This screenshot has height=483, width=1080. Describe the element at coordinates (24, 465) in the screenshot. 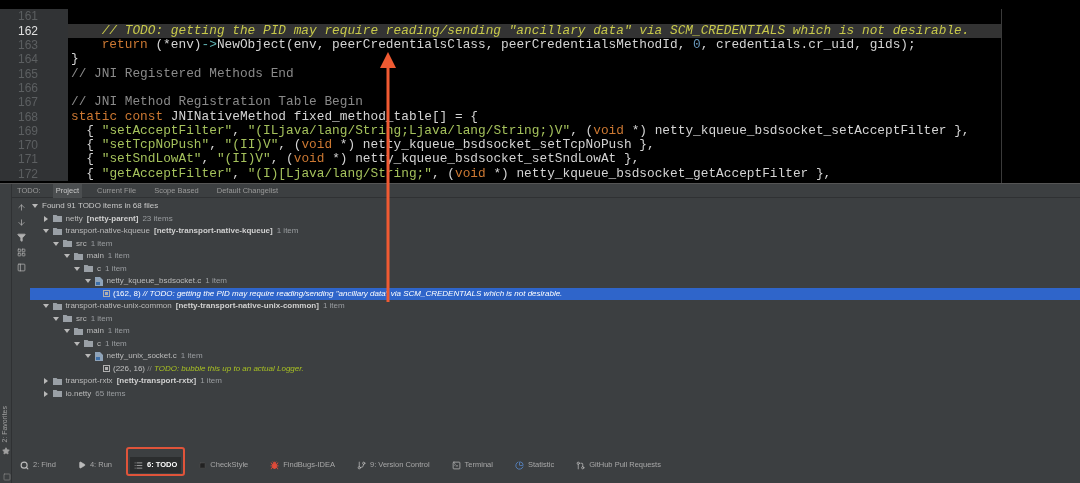

I see `search-icon` at that location.